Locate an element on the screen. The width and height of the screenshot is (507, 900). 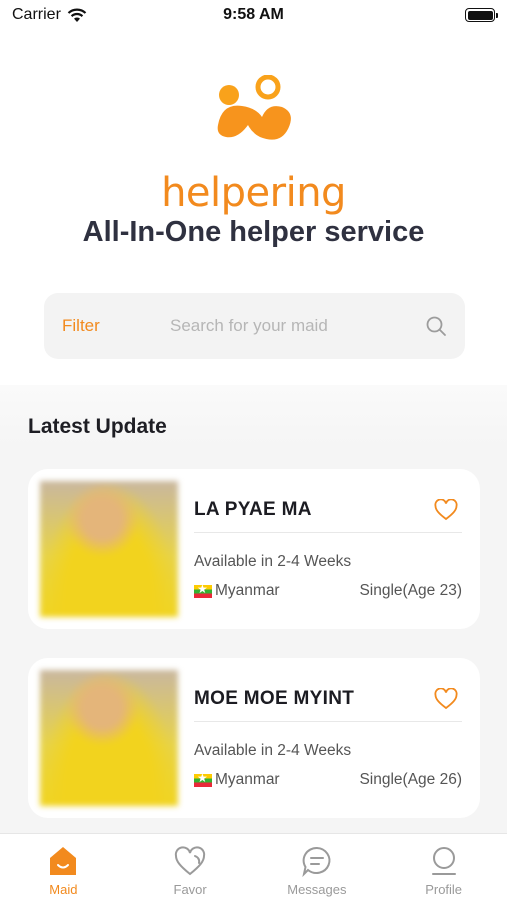
search-icon is located at coordinates (436, 326).